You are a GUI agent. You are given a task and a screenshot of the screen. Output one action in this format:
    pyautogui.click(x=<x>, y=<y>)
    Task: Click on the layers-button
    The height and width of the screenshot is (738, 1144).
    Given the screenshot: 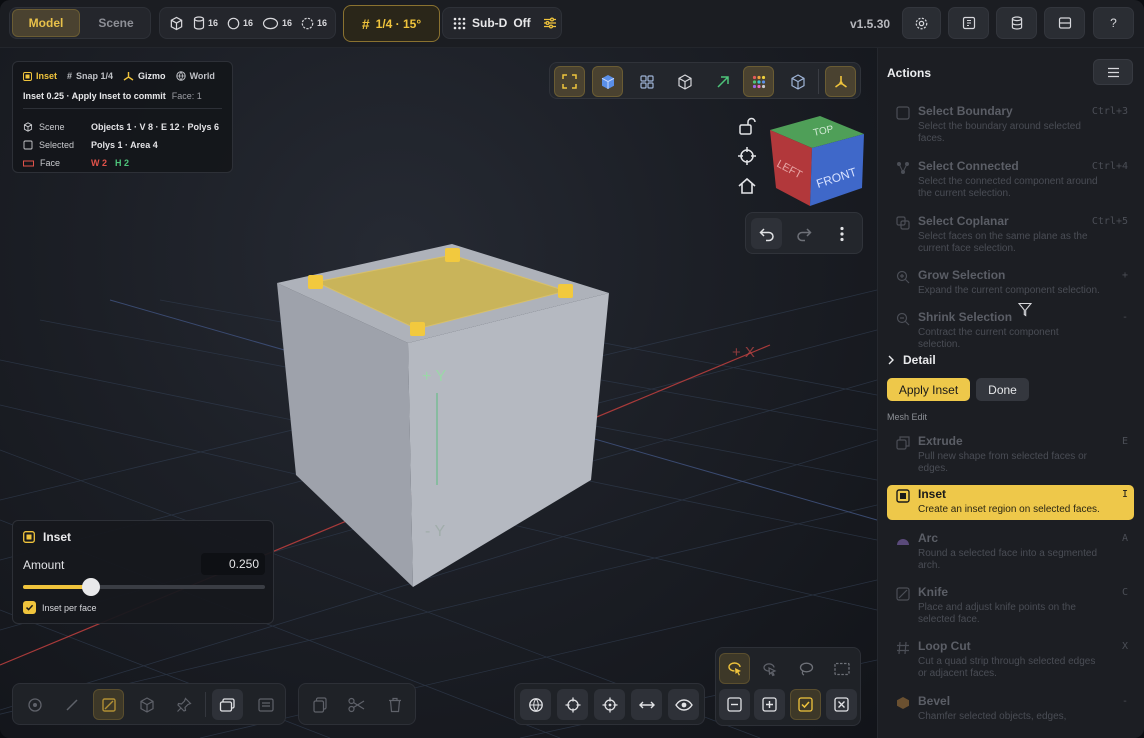 What is the action you would take?
    pyautogui.click(x=227, y=704)
    